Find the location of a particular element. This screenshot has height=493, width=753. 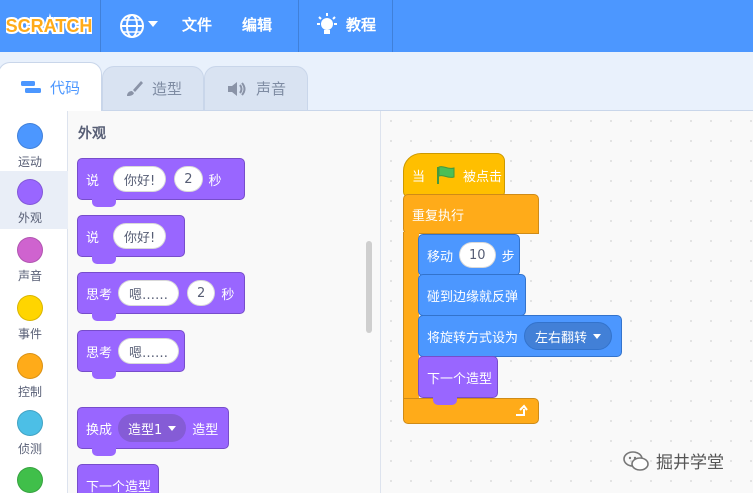

category-sensing: 侦测 is located at coordinates (34, 431).